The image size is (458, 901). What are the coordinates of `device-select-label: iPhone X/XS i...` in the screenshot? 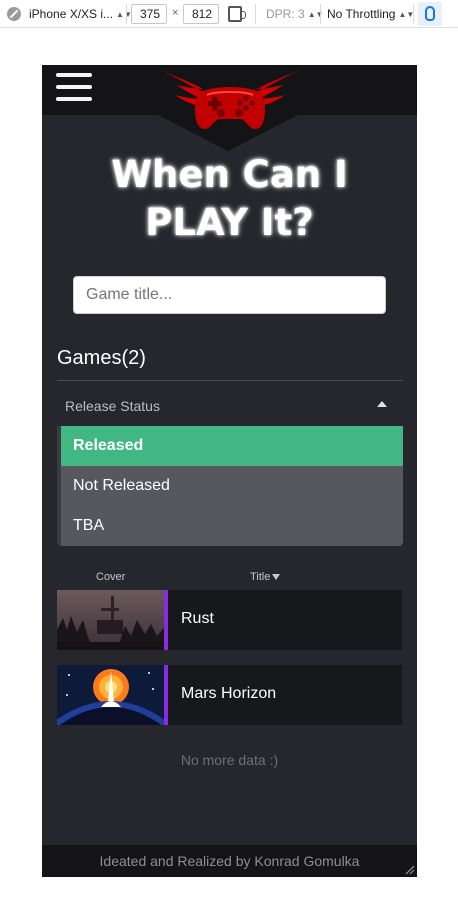 It's located at (71, 14).